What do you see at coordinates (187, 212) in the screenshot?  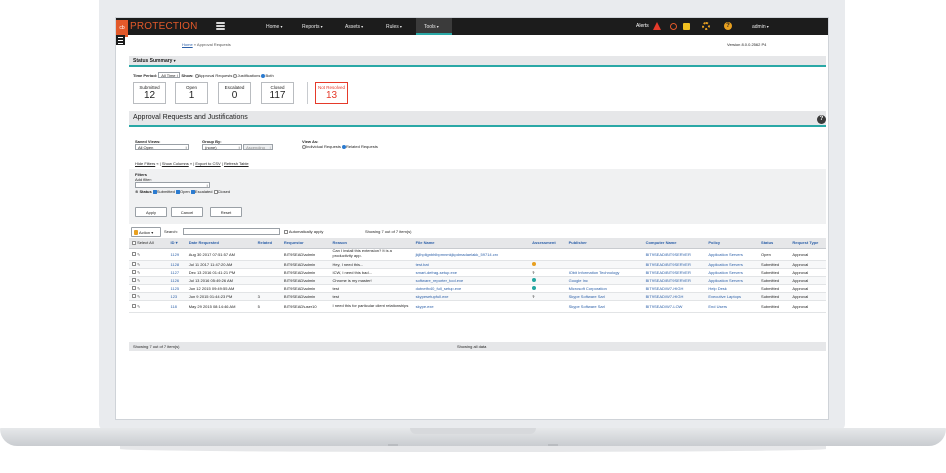 I see `cancel-button: Cancel` at bounding box center [187, 212].